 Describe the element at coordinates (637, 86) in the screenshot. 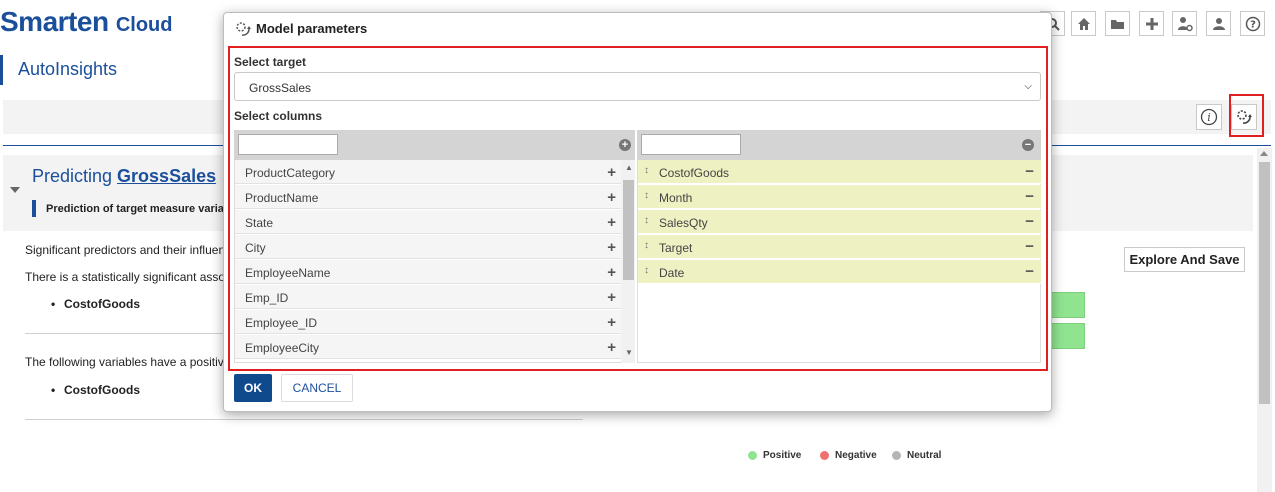

I see `target-select: GrossSales ⌵` at that location.